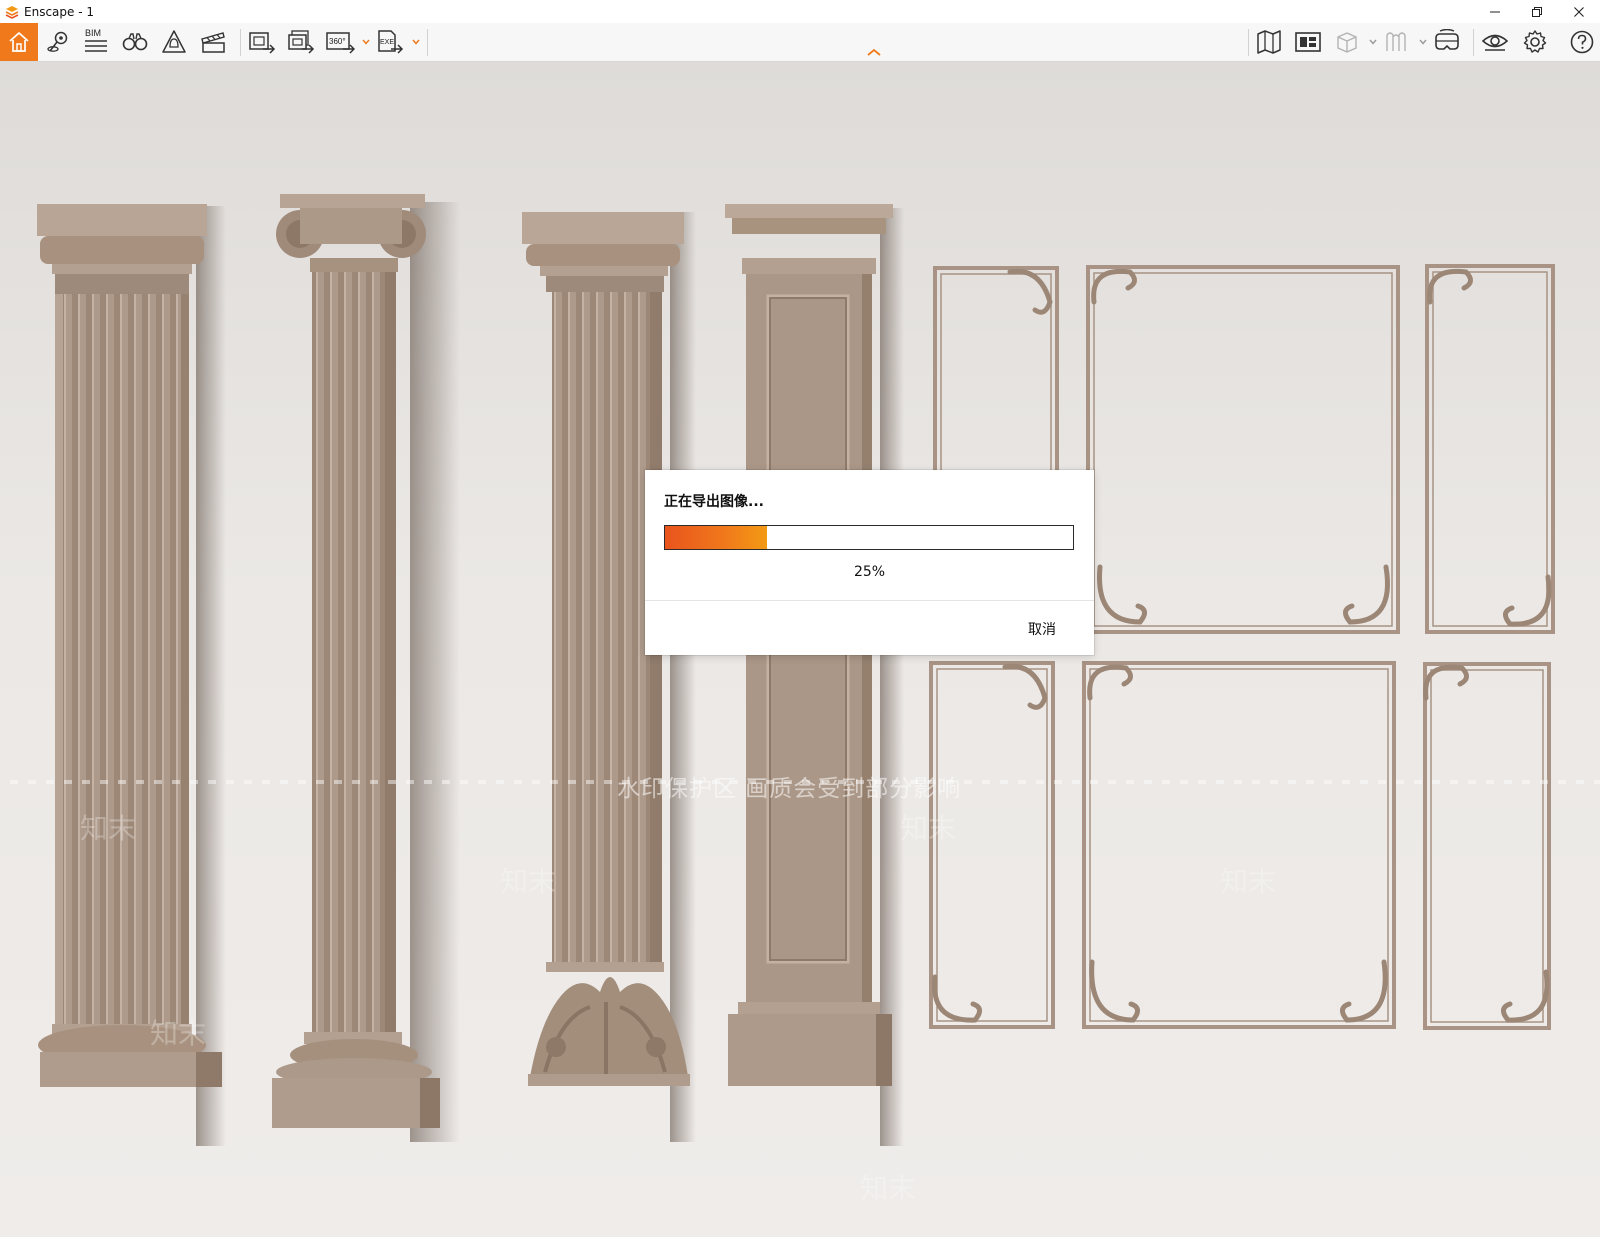 Image resolution: width=1600 pixels, height=1237 pixels. I want to click on render-image-button, so click(262, 42).